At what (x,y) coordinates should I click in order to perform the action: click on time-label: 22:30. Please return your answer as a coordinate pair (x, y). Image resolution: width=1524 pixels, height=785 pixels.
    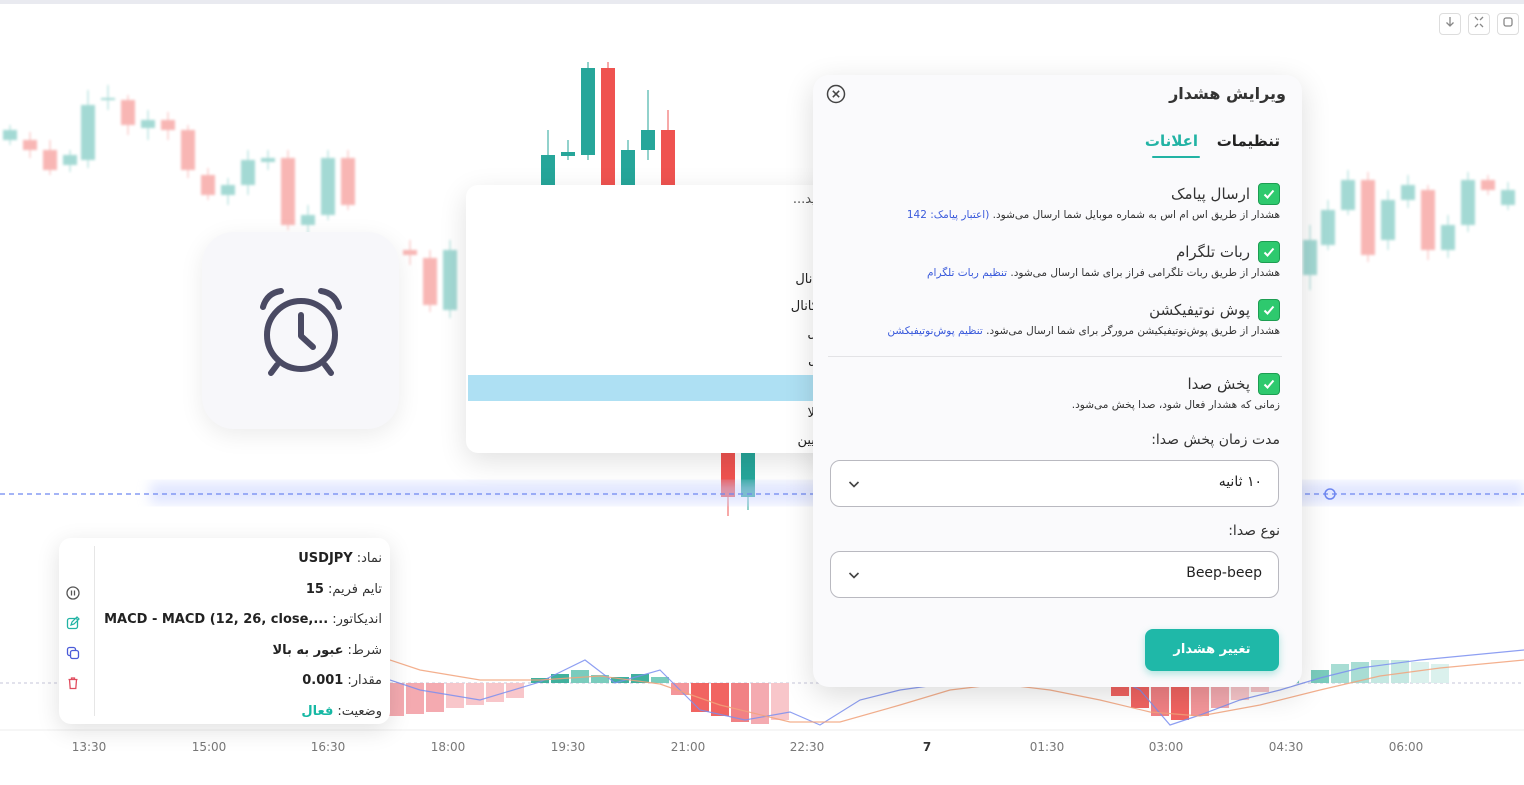
    Looking at the image, I should click on (807, 747).